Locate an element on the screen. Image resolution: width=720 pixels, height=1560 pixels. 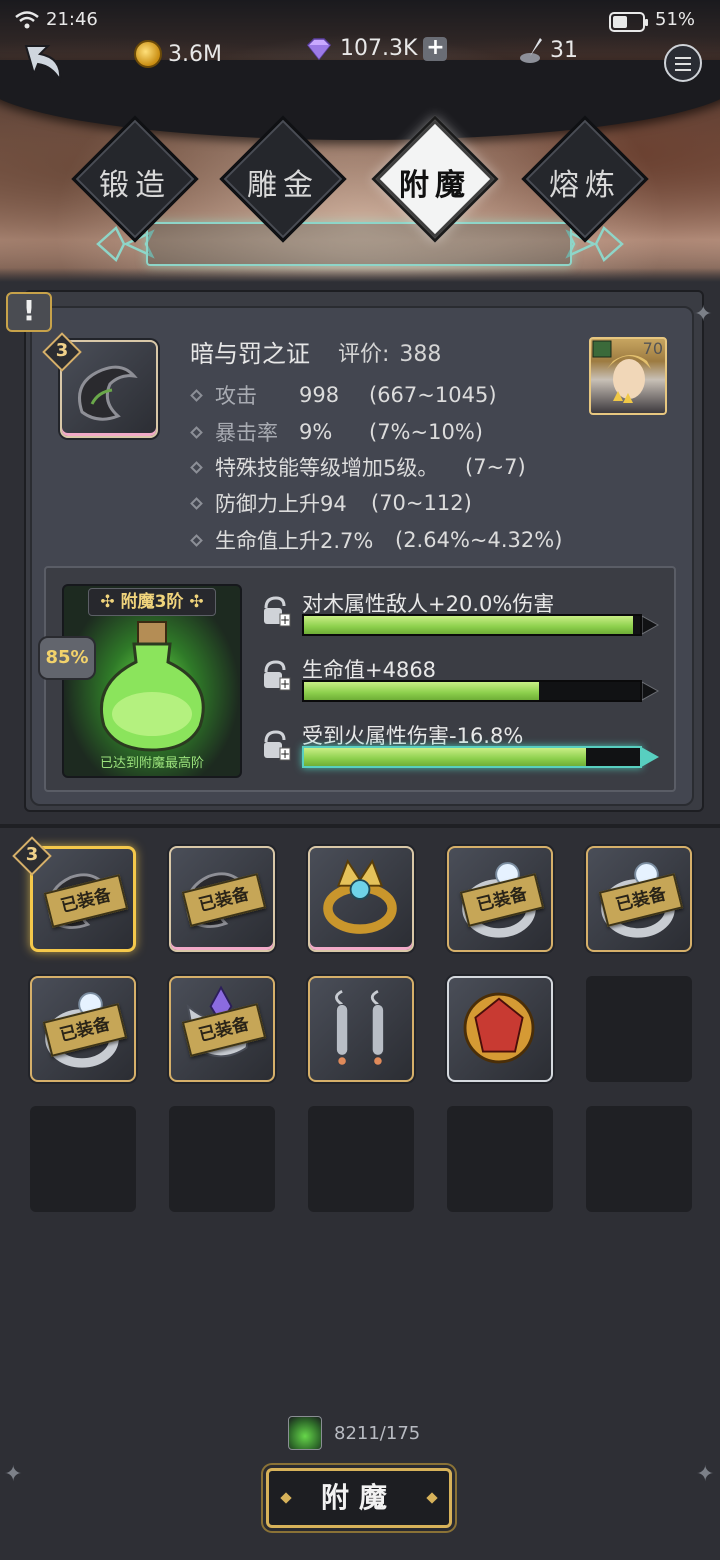
stat-attack: 攻击 998 (667~1045) is located at coordinates (343, 395).